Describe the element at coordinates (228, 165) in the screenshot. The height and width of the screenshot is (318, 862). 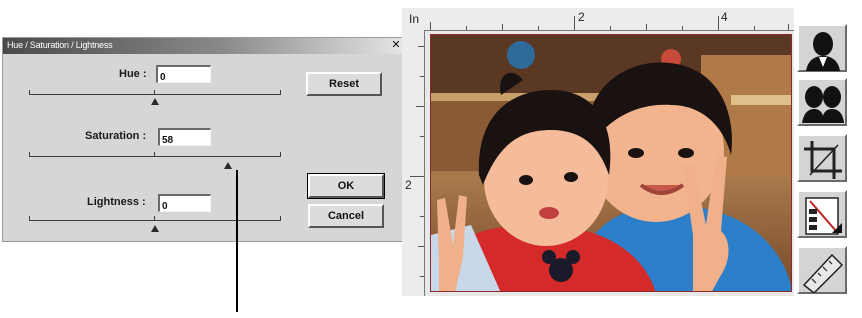
I see `saturation-slider-thumb` at that location.